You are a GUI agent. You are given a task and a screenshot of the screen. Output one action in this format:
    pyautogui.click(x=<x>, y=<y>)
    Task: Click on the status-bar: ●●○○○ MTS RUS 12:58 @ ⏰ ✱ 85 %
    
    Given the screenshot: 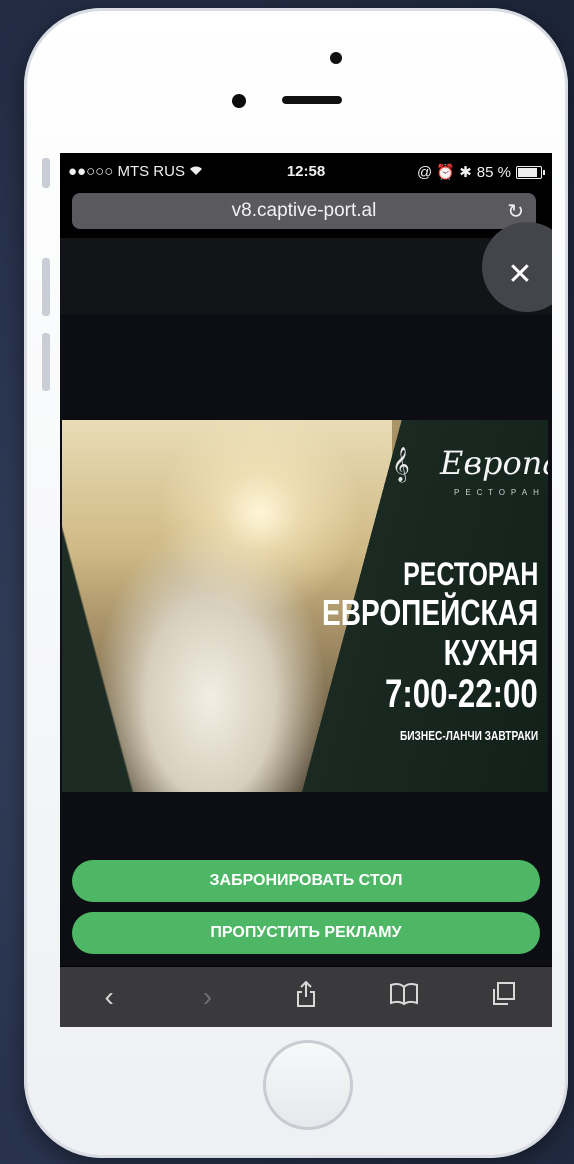 What is the action you would take?
    pyautogui.click(x=306, y=170)
    